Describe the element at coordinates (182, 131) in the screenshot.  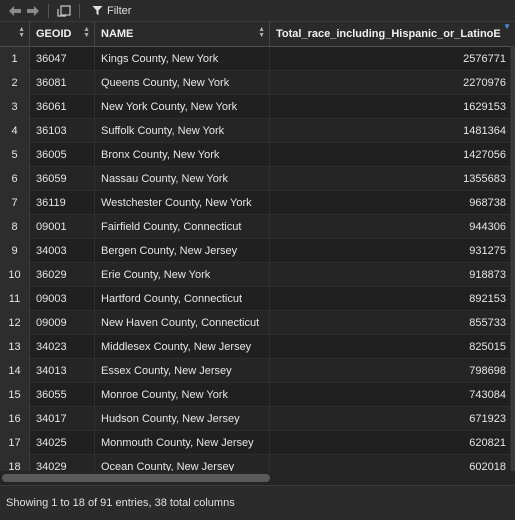
I see `name-cell: Suffolk County, New York` at that location.